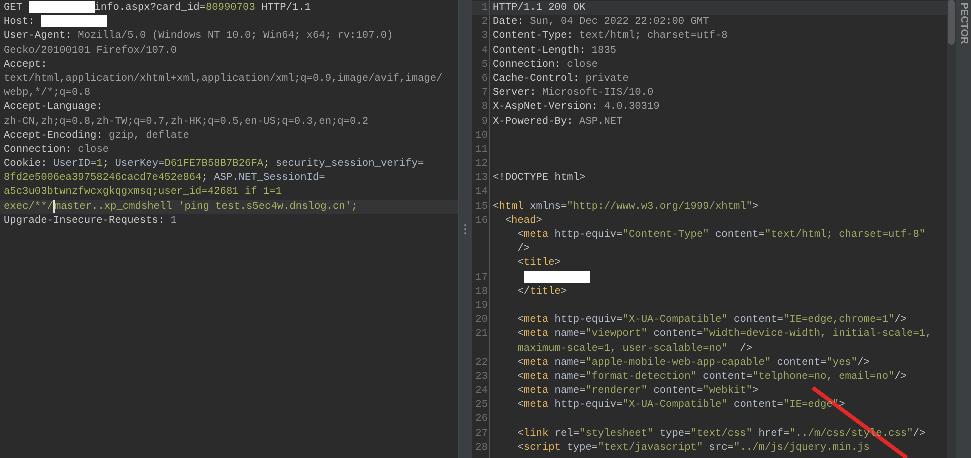  I want to click on code-text: text/html,application/xhtml+xml,application/xml;q=0.9,image/avif,image/, so click(223, 78).